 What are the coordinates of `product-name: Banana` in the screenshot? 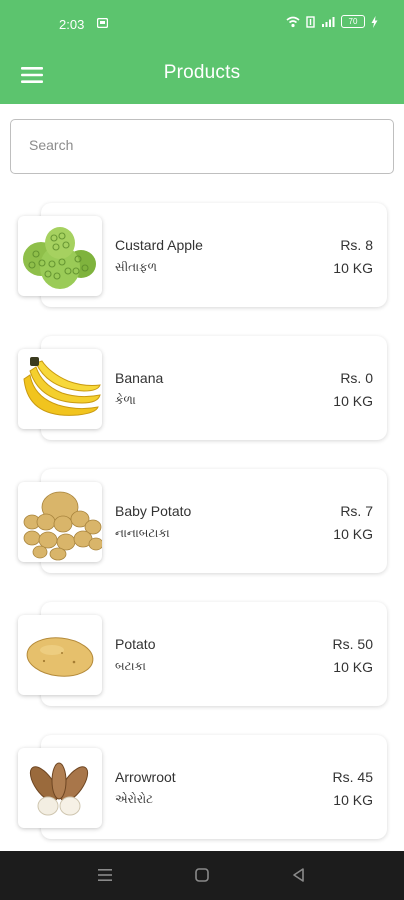 It's located at (139, 378).